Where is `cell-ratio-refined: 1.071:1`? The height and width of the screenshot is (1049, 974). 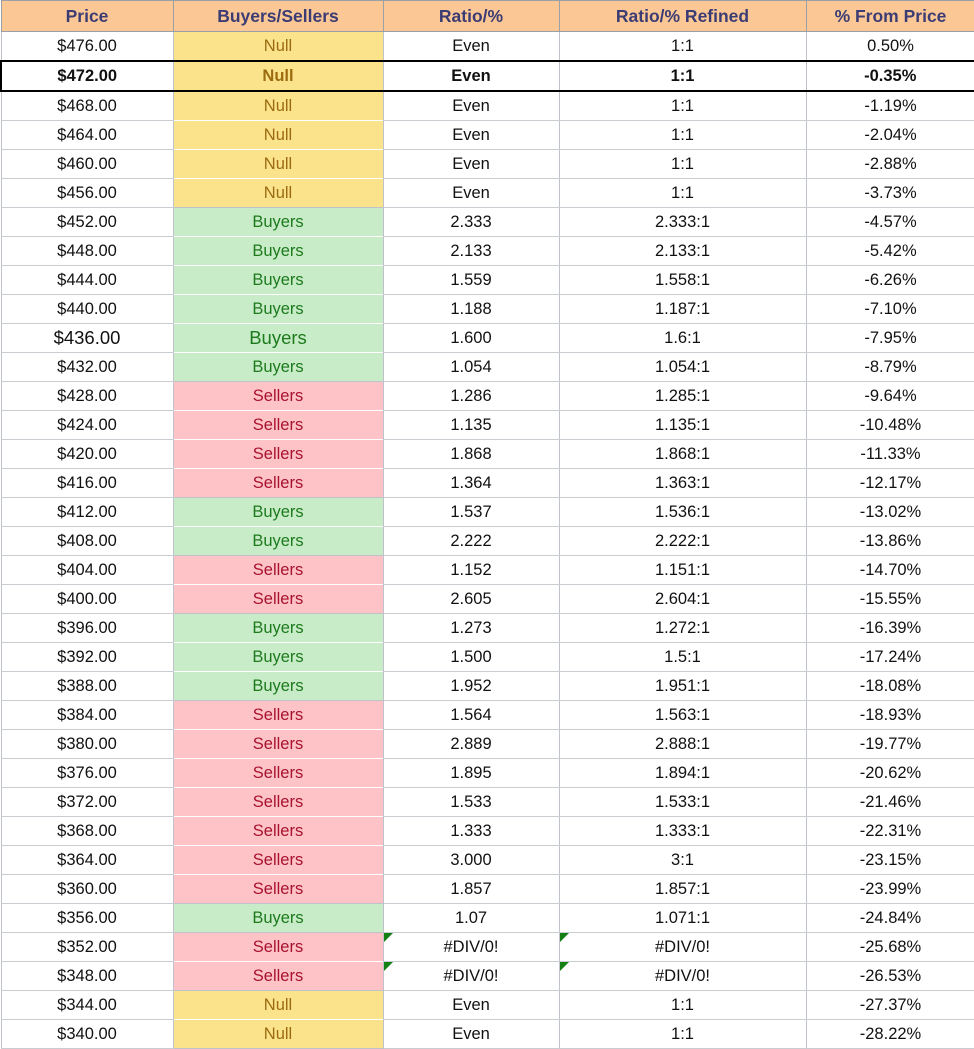
cell-ratio-refined: 1.071:1 is located at coordinates (682, 918).